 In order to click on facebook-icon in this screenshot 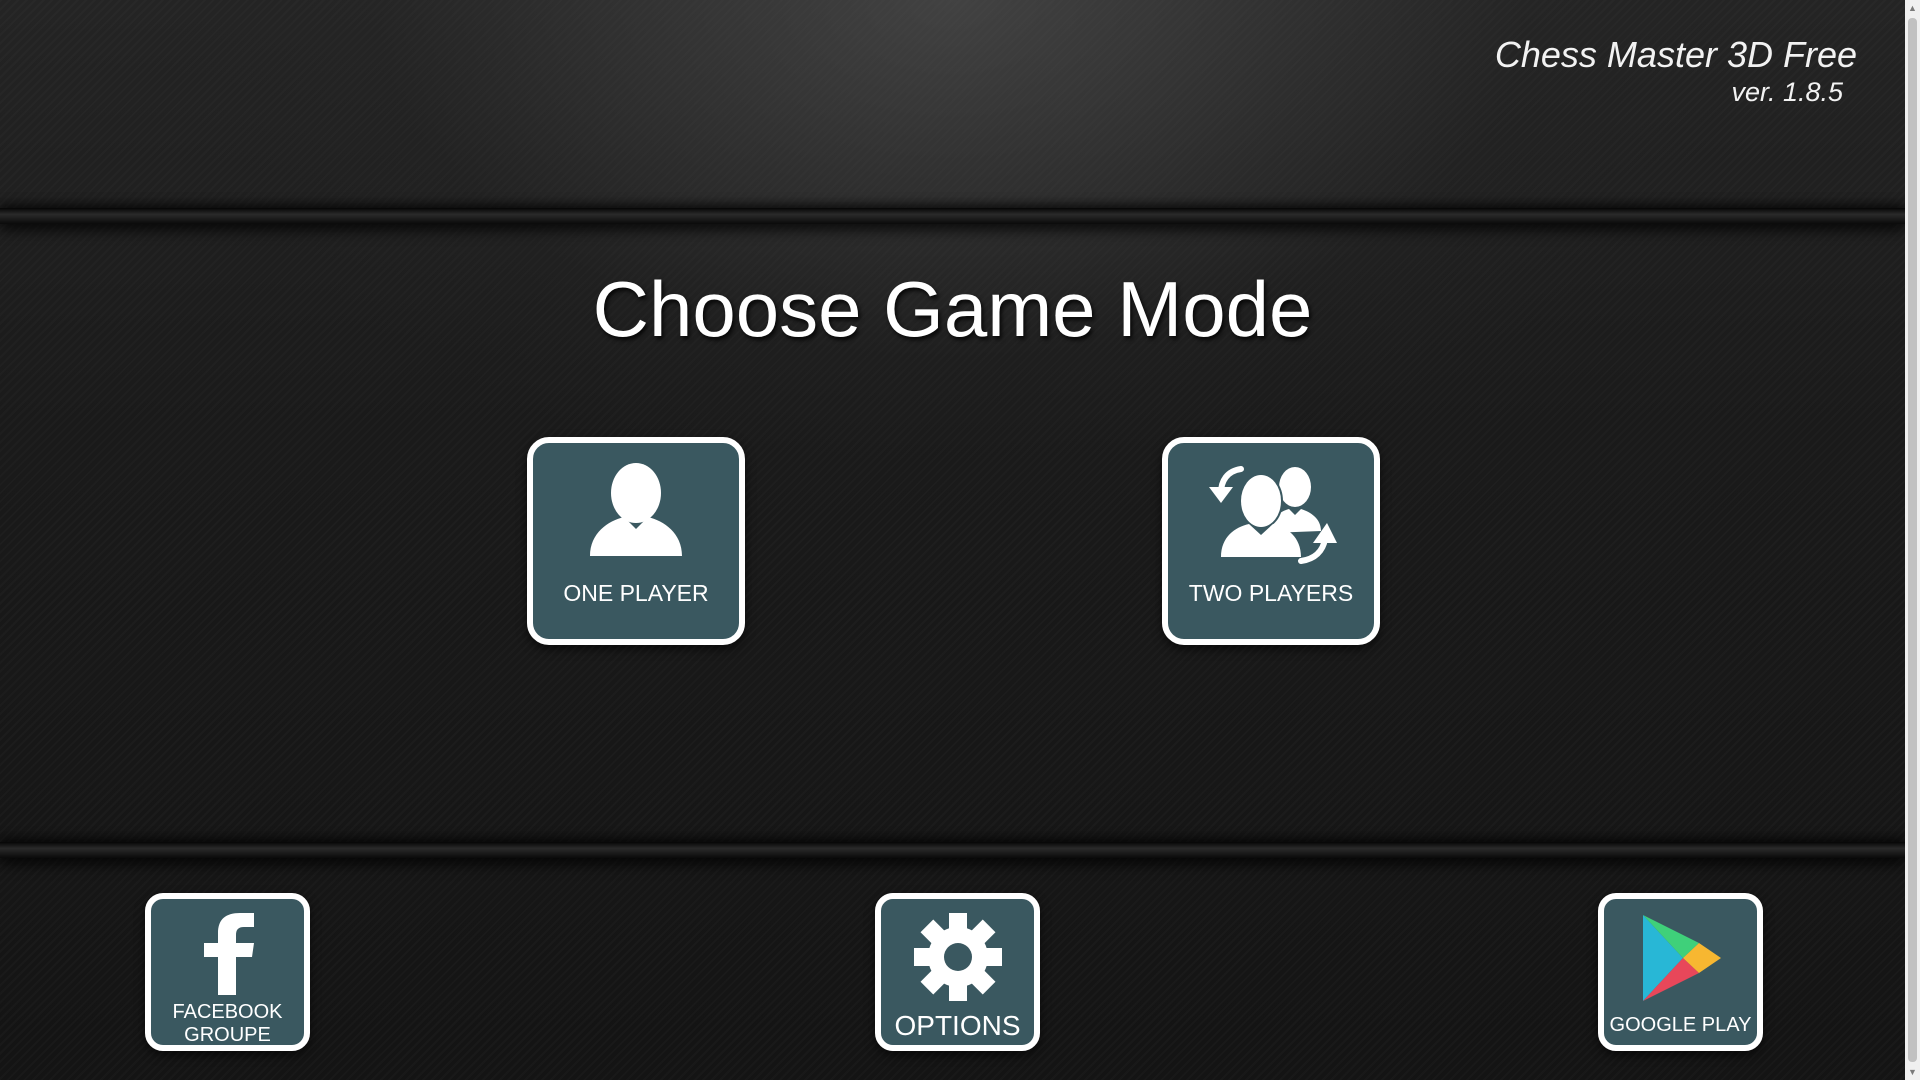, I will do `click(228, 954)`.